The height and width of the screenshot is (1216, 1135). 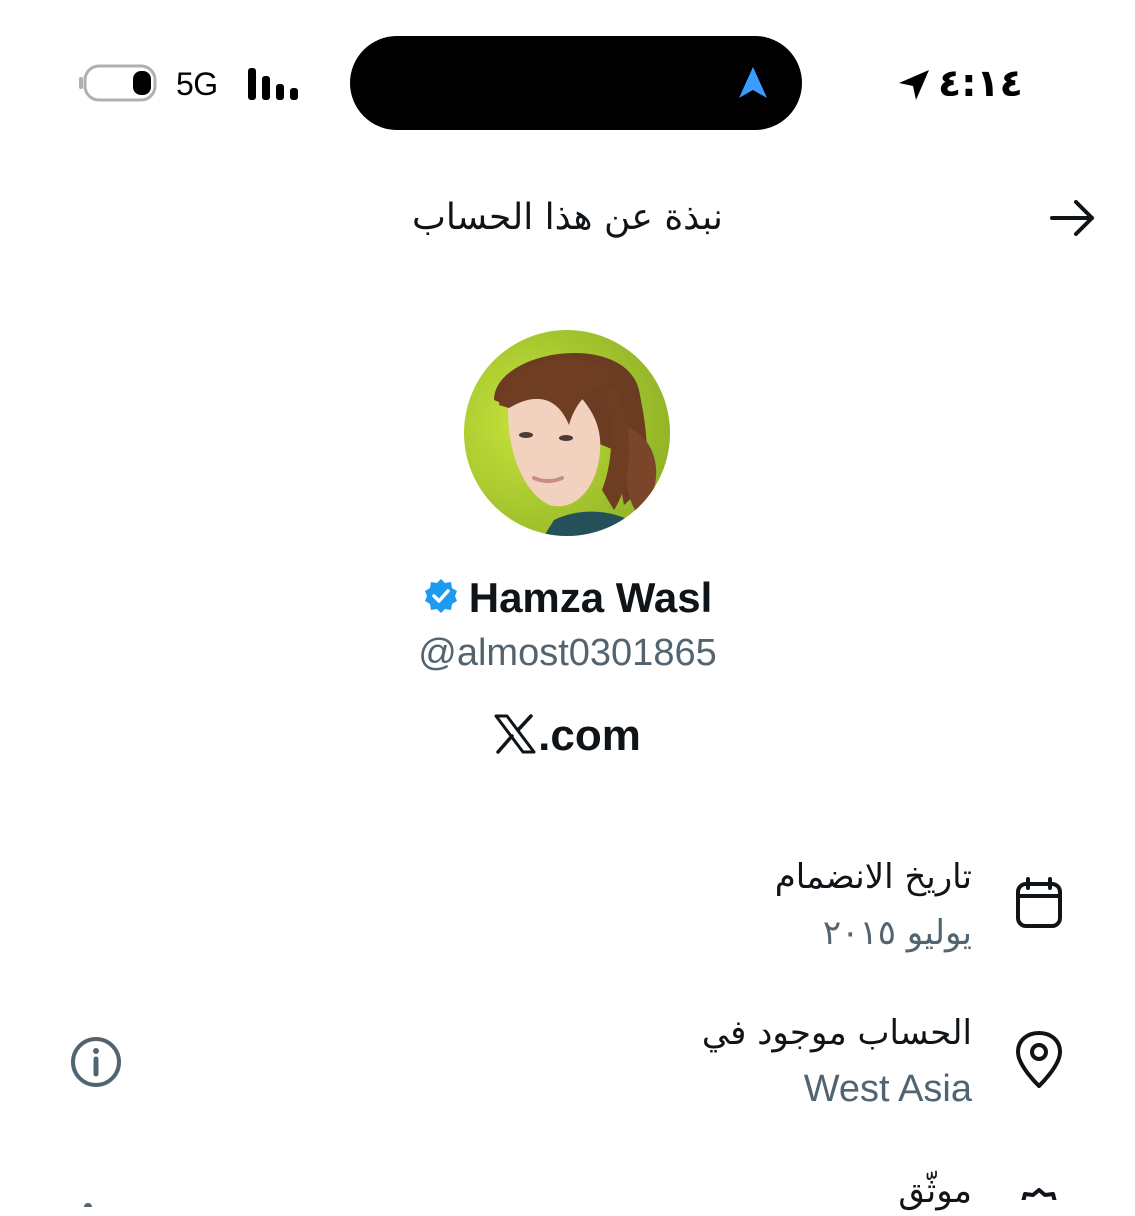 I want to click on arrow-right-icon, so click(x=1073, y=218).